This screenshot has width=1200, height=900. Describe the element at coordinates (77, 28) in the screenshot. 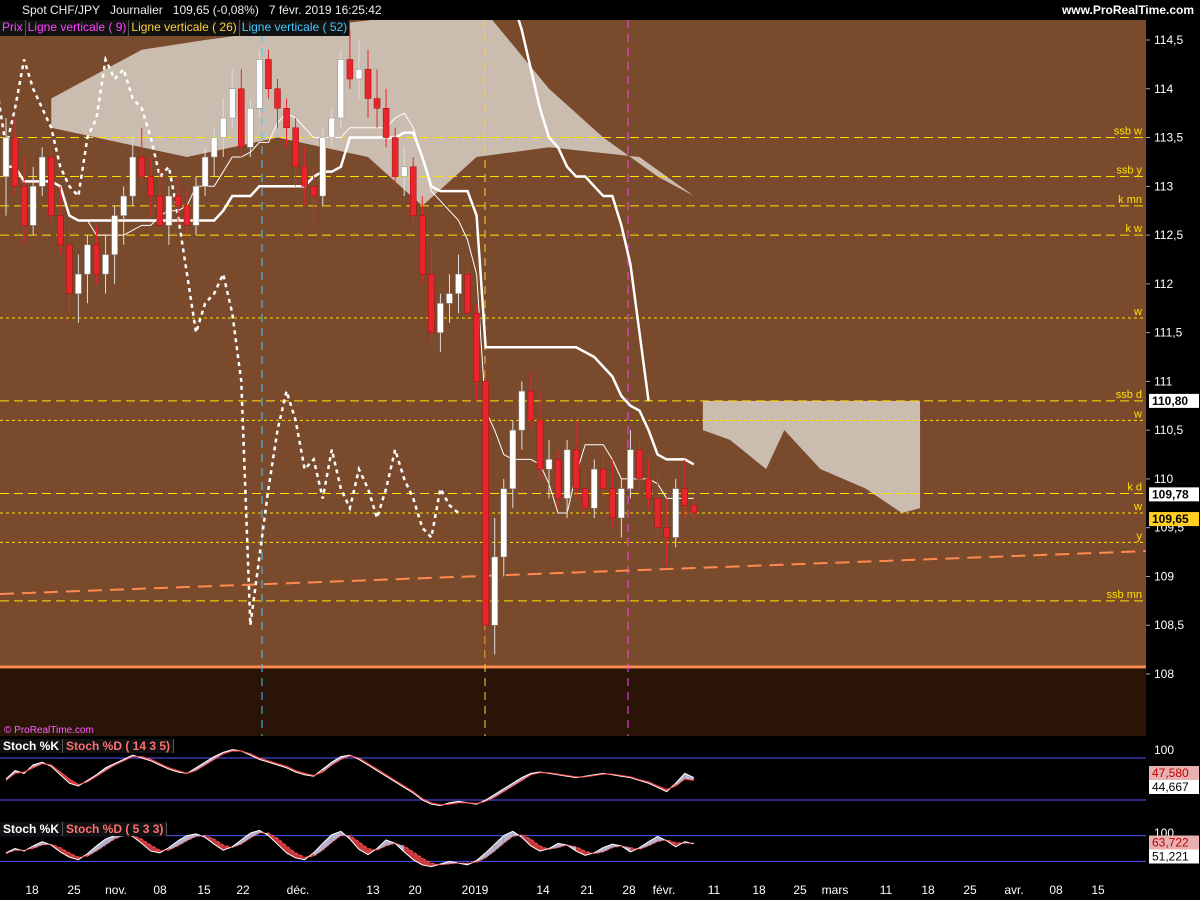

I see `legend-lv9: Ligne verticale ( 9)` at that location.